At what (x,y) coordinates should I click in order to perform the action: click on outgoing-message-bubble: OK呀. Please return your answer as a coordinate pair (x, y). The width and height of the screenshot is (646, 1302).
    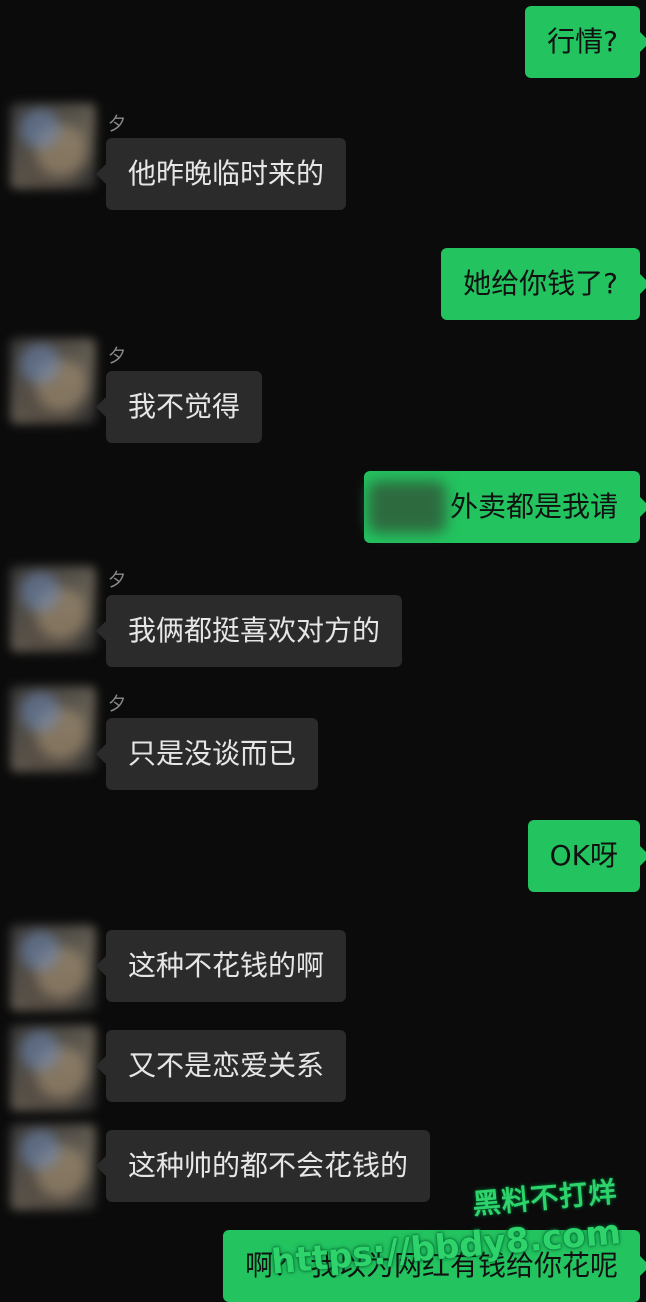
    Looking at the image, I should click on (586, 856).